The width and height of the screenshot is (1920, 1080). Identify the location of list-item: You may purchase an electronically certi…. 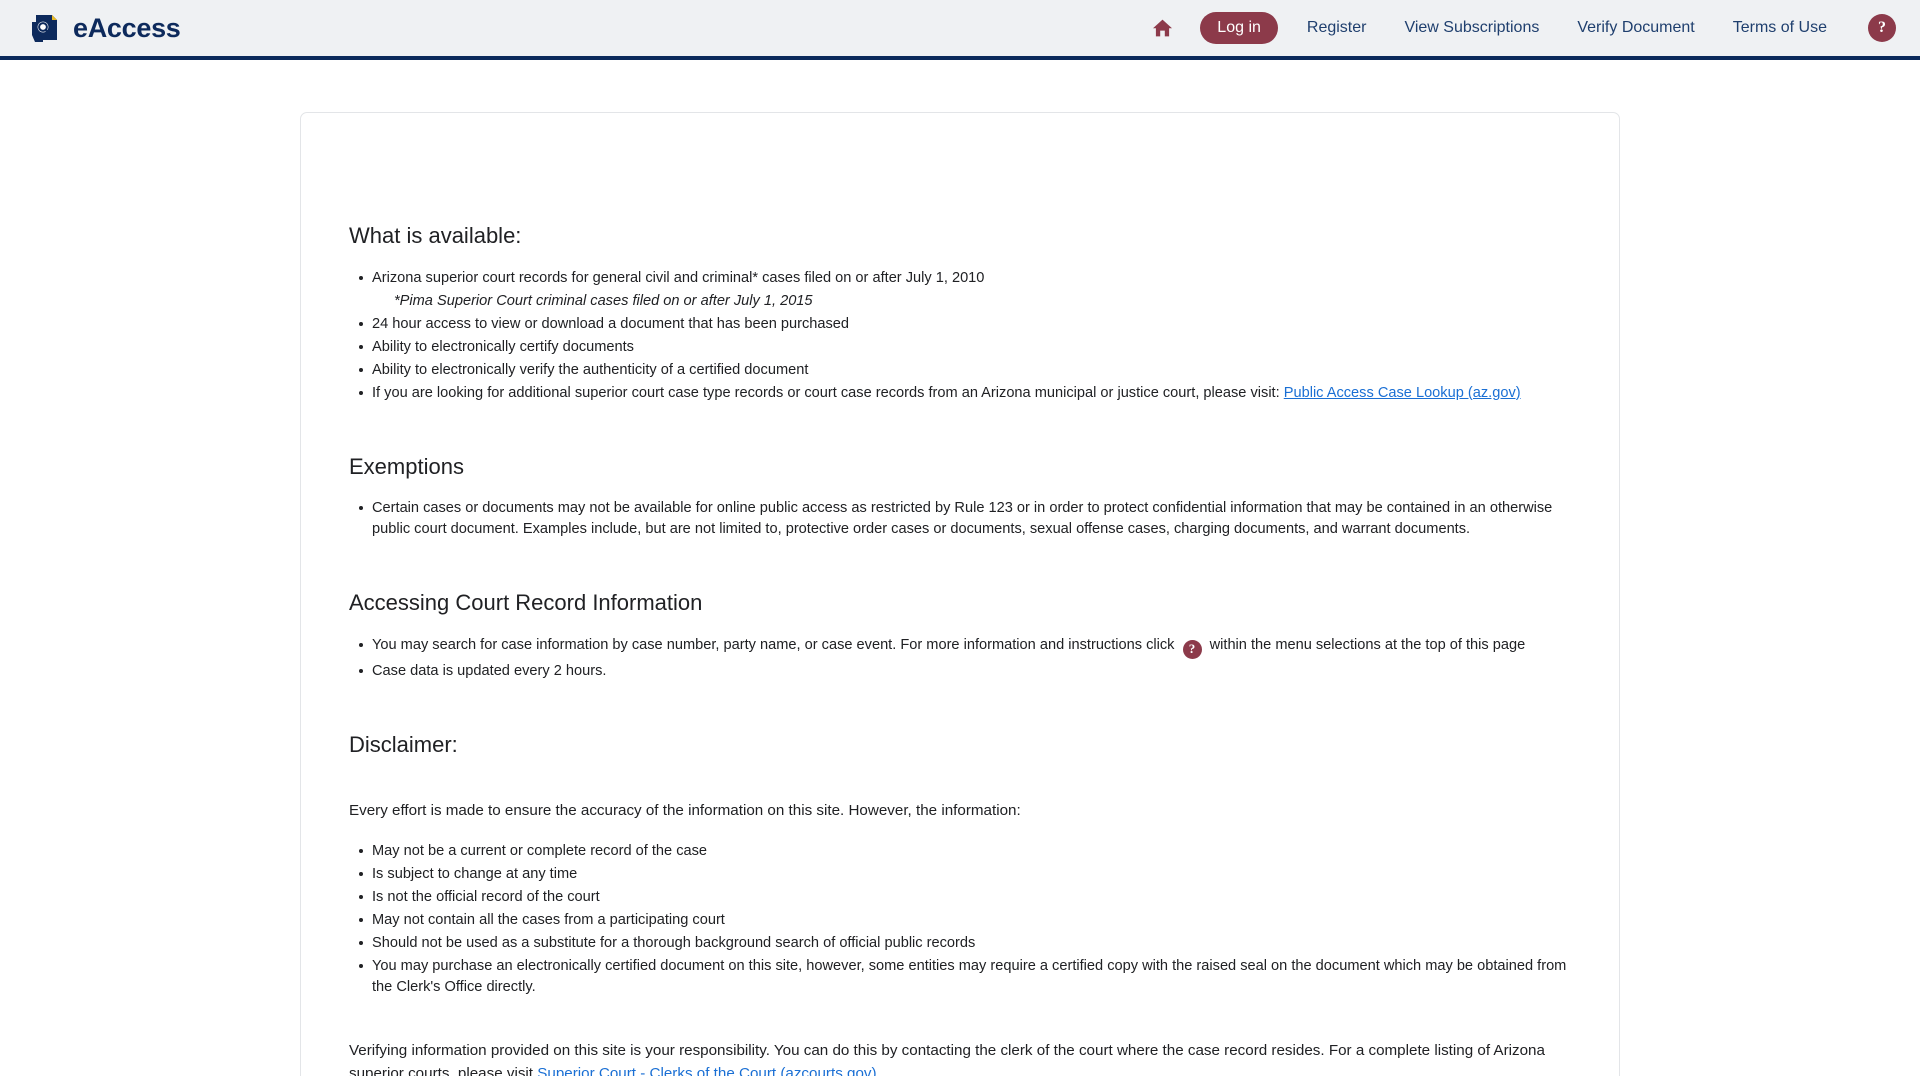
(965, 977).